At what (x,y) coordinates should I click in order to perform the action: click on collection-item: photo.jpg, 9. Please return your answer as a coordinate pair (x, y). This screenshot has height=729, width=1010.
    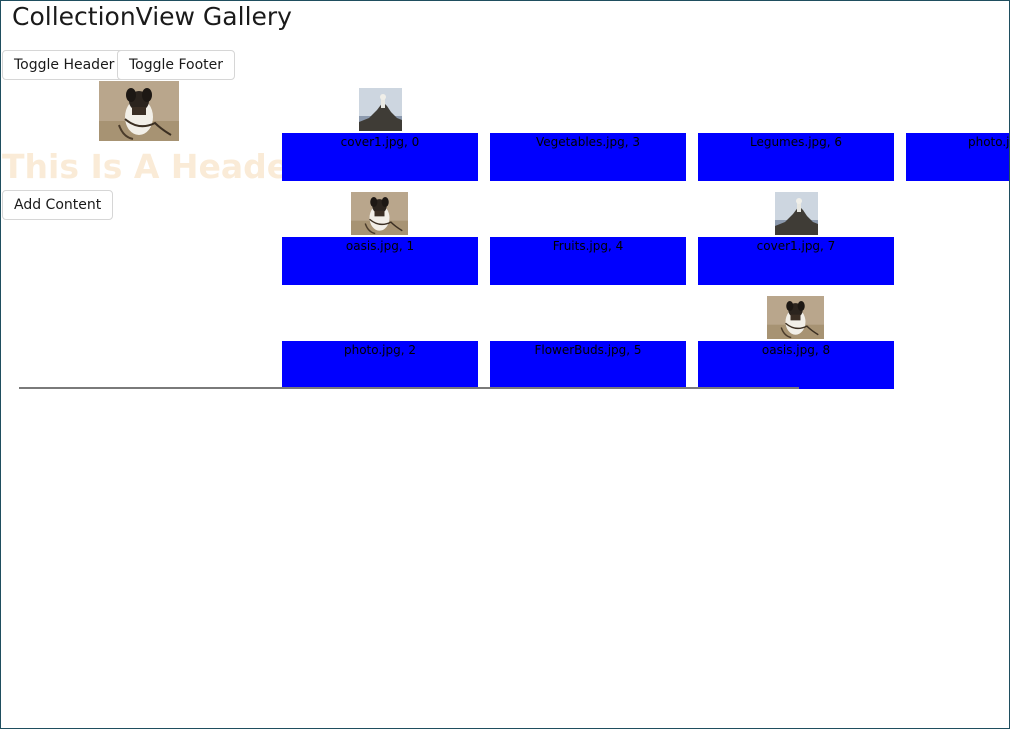
    Looking at the image, I should click on (957, 134).